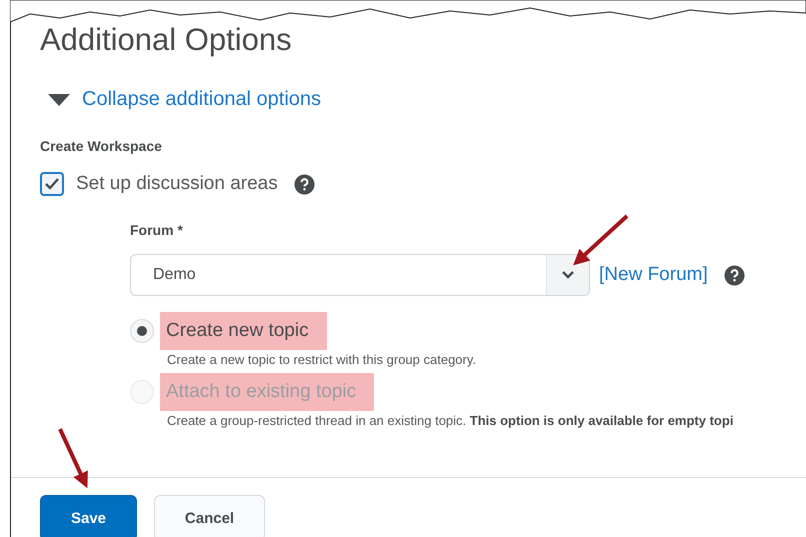 The height and width of the screenshot is (537, 806). I want to click on radio-label: Create new topic, so click(243, 331).